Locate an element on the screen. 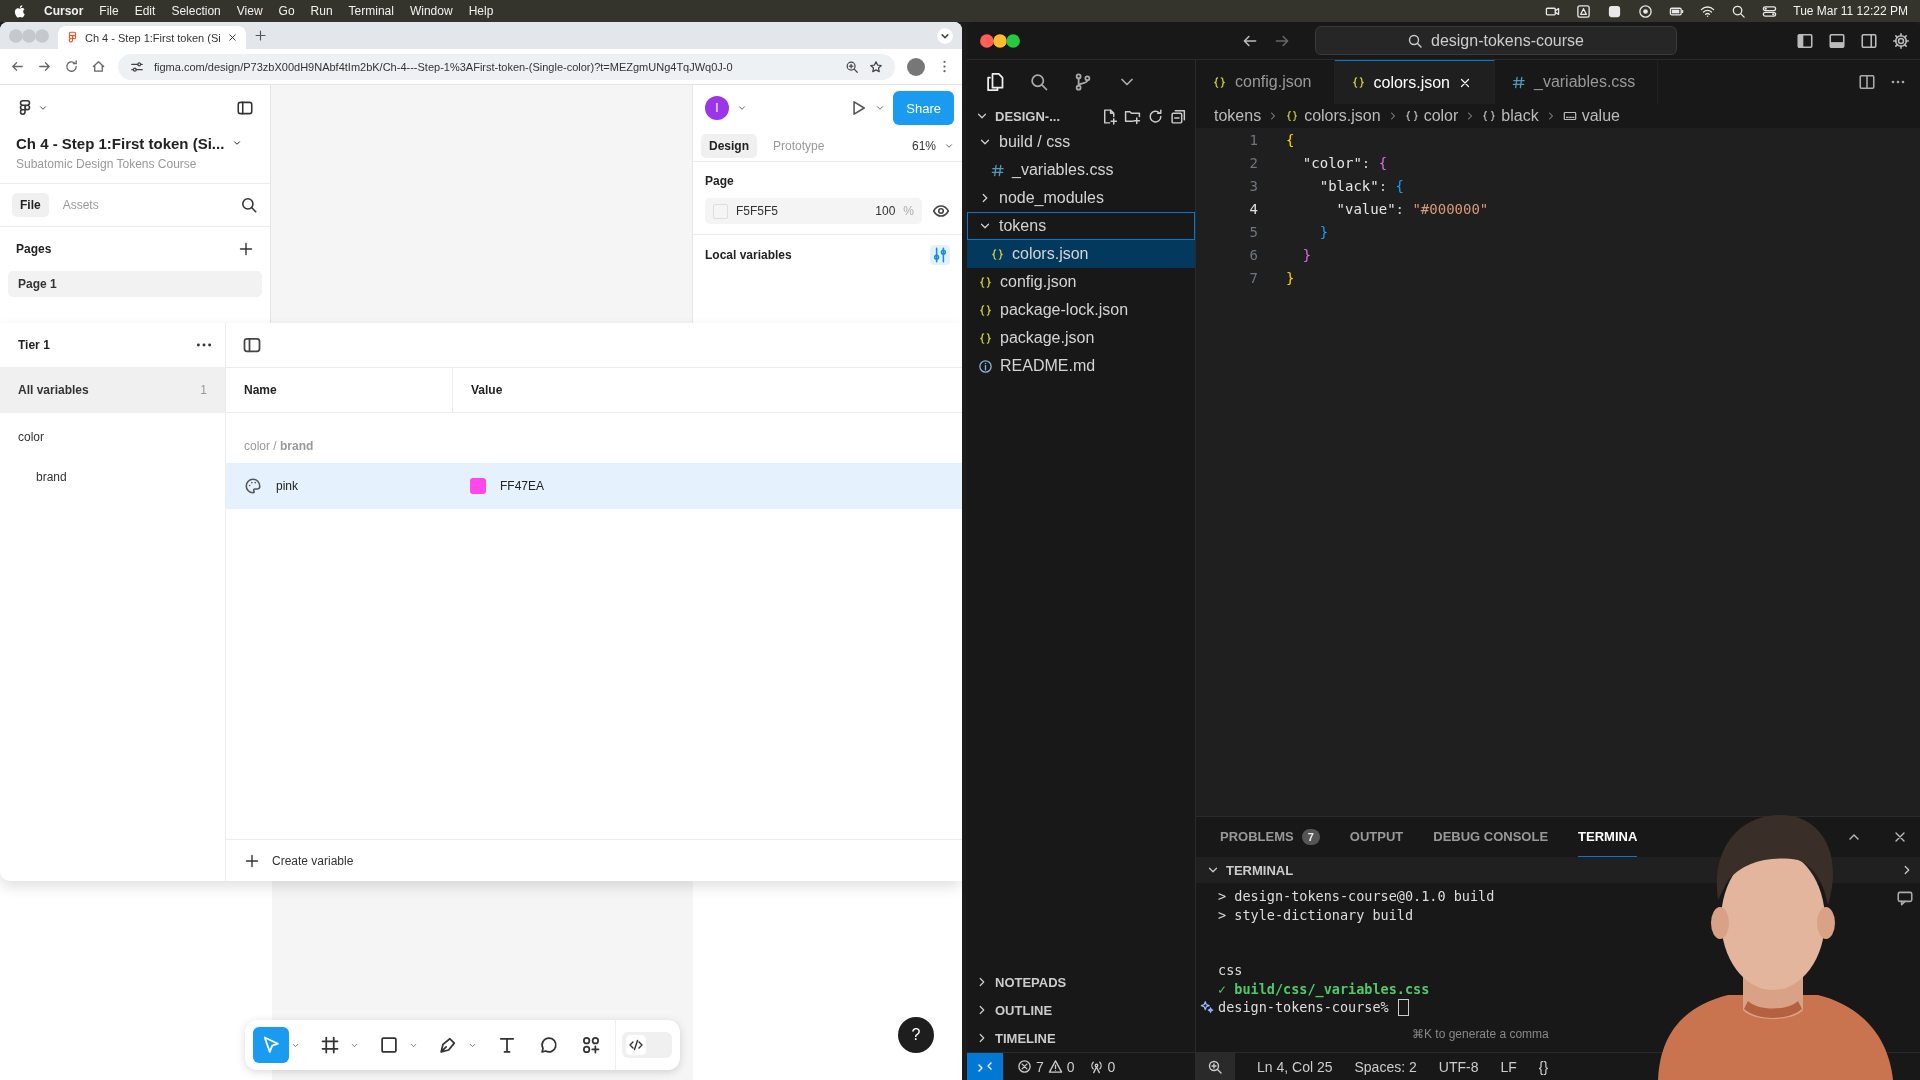 The image size is (1920, 1080). panel-tab: PROBLEMS 7 is located at coordinates (1270, 837).